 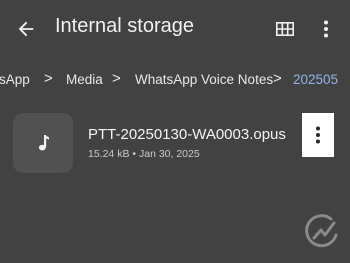 I want to click on file-more-options-button, so click(x=318, y=135).